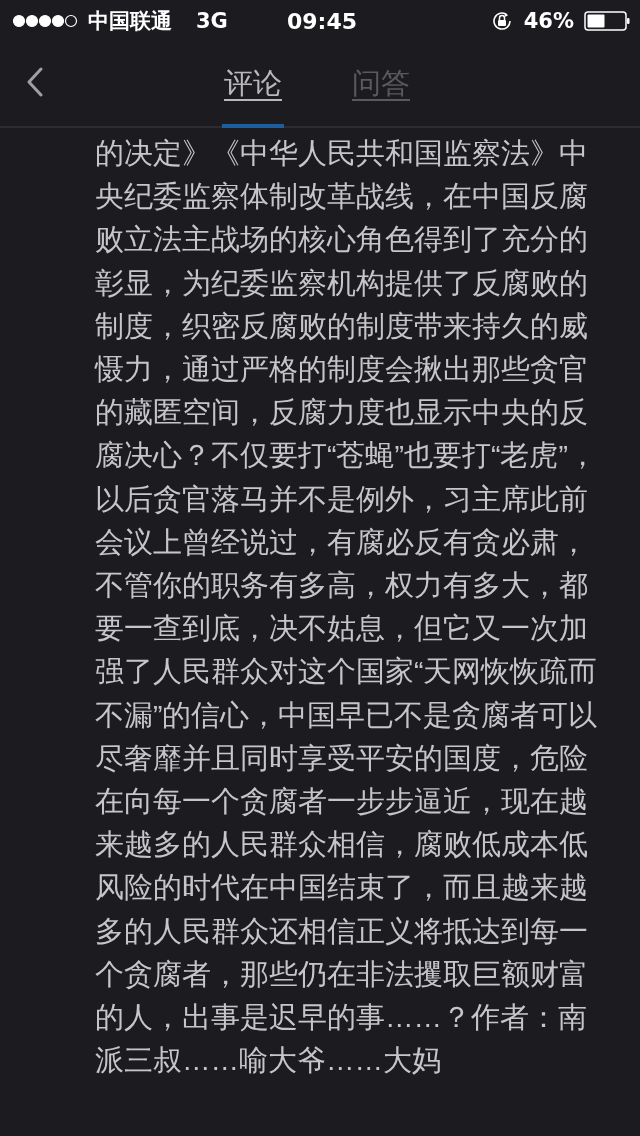 The height and width of the screenshot is (1136, 640). What do you see at coordinates (607, 21) in the screenshot?
I see `battery-icon` at bounding box center [607, 21].